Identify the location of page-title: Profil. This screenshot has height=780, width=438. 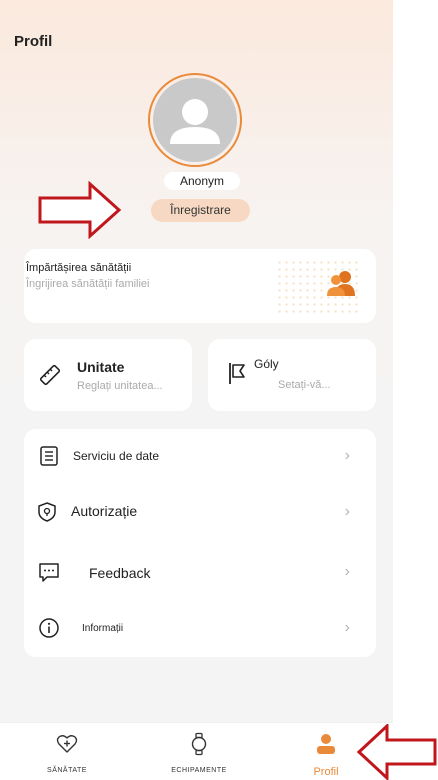
(33, 41).